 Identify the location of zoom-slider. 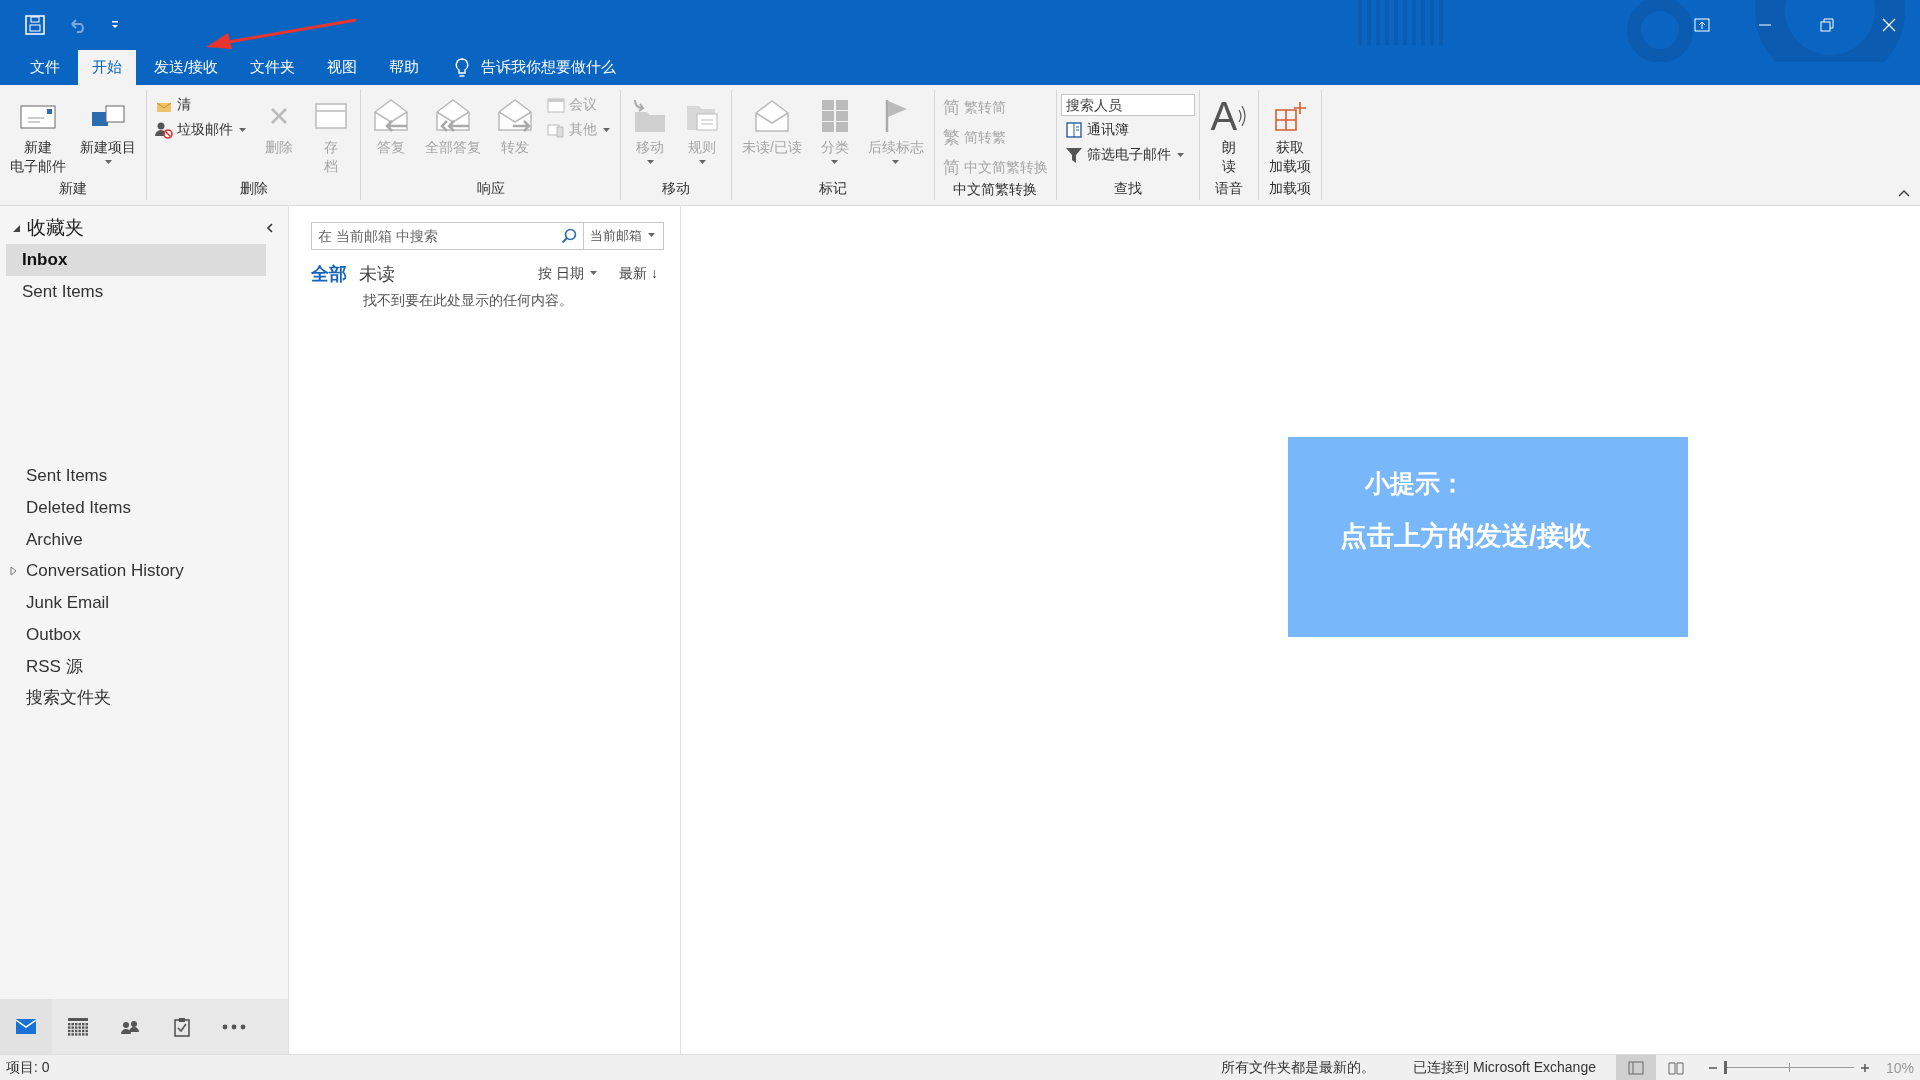
(1788, 1067).